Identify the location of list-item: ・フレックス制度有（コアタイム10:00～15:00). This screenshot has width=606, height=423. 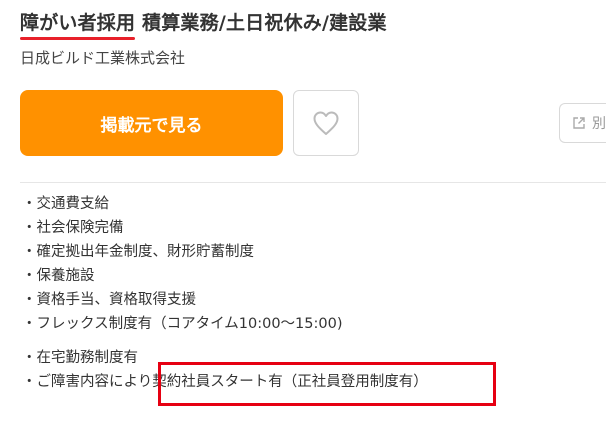
(182, 324).